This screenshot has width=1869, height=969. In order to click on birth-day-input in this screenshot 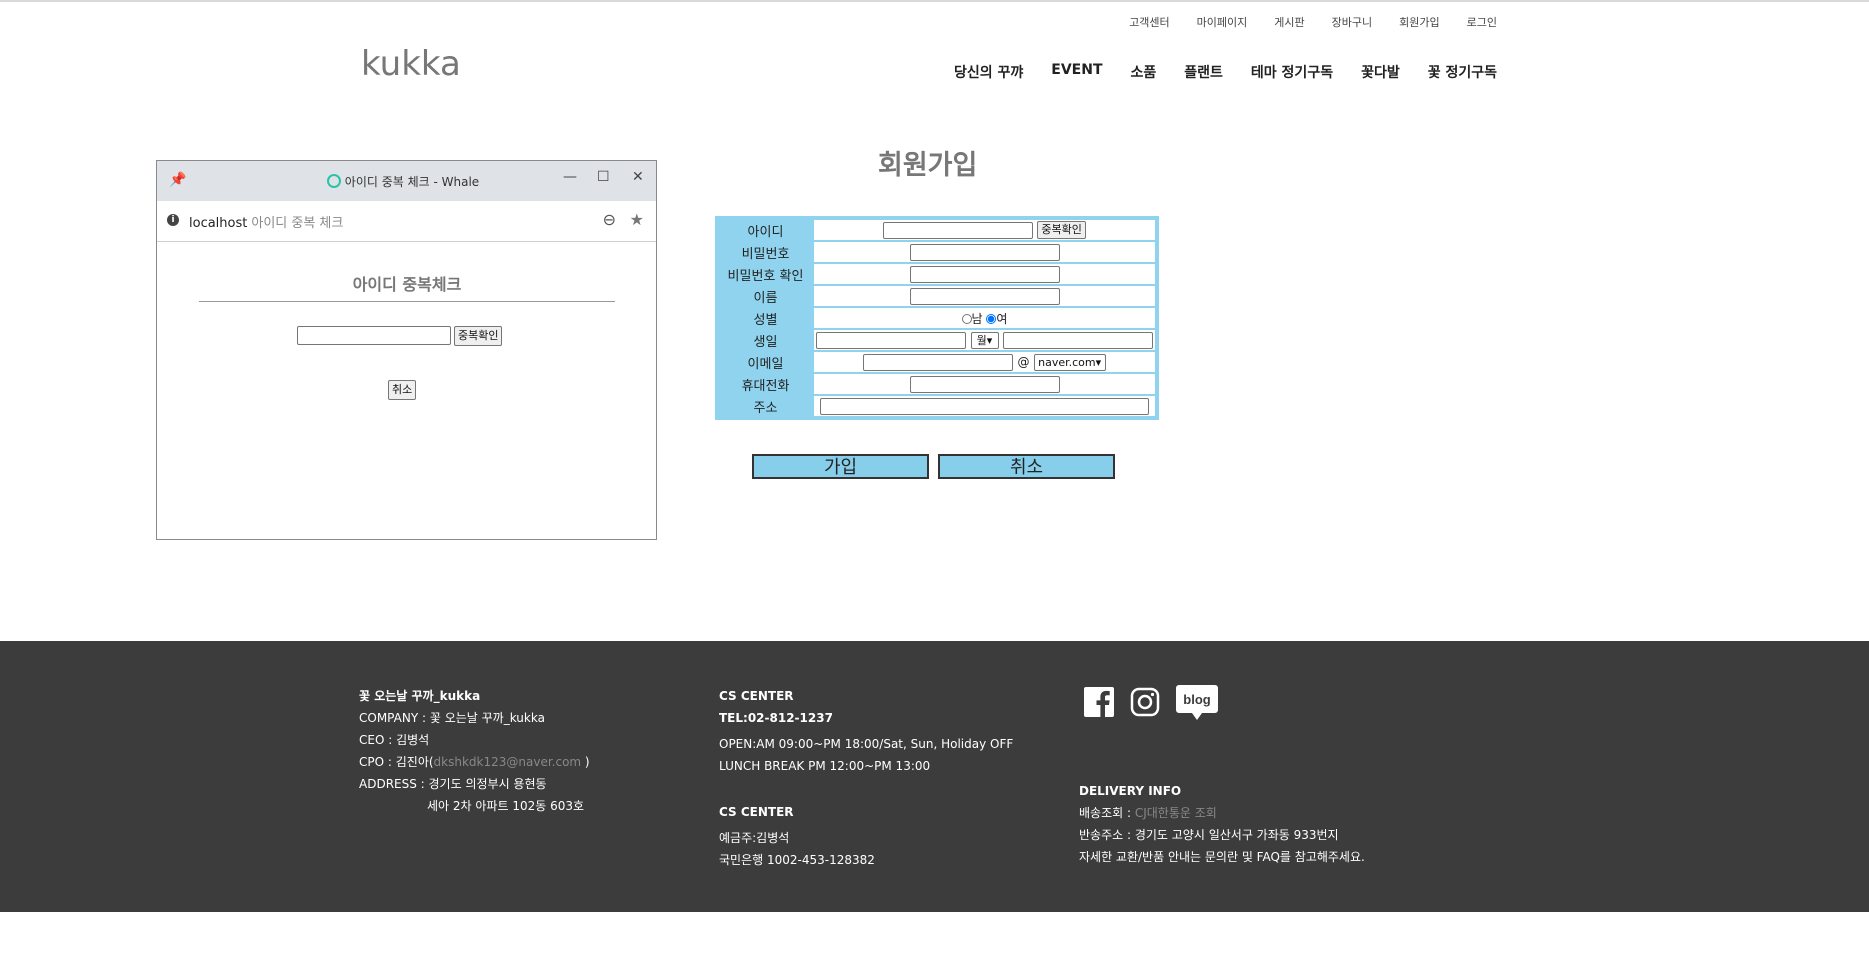, I will do `click(1077, 340)`.